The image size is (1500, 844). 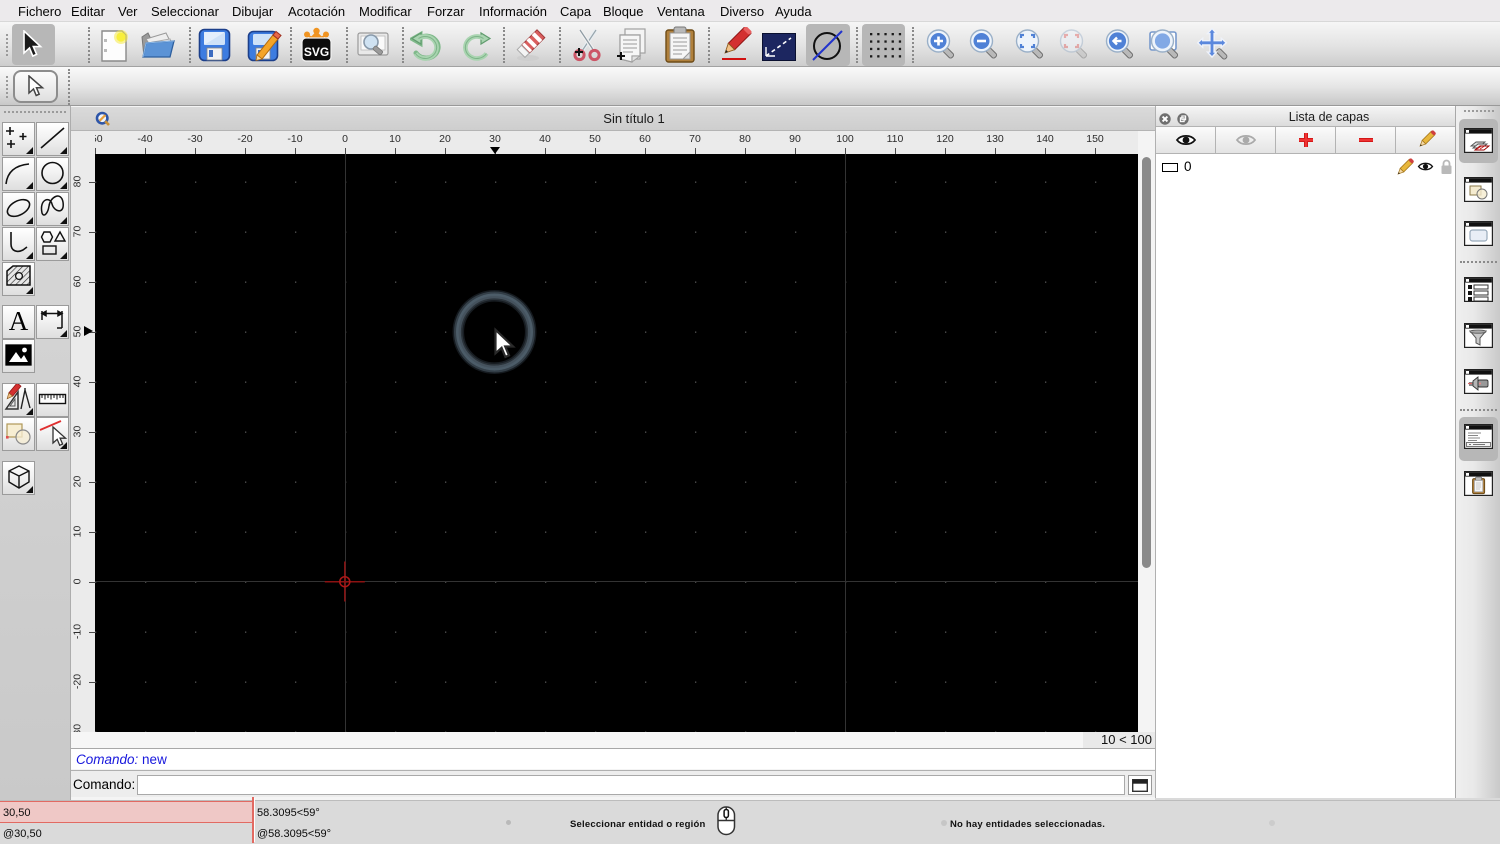 What do you see at coordinates (316, 52) in the screenshot?
I see `svg-text: SVG` at bounding box center [316, 52].